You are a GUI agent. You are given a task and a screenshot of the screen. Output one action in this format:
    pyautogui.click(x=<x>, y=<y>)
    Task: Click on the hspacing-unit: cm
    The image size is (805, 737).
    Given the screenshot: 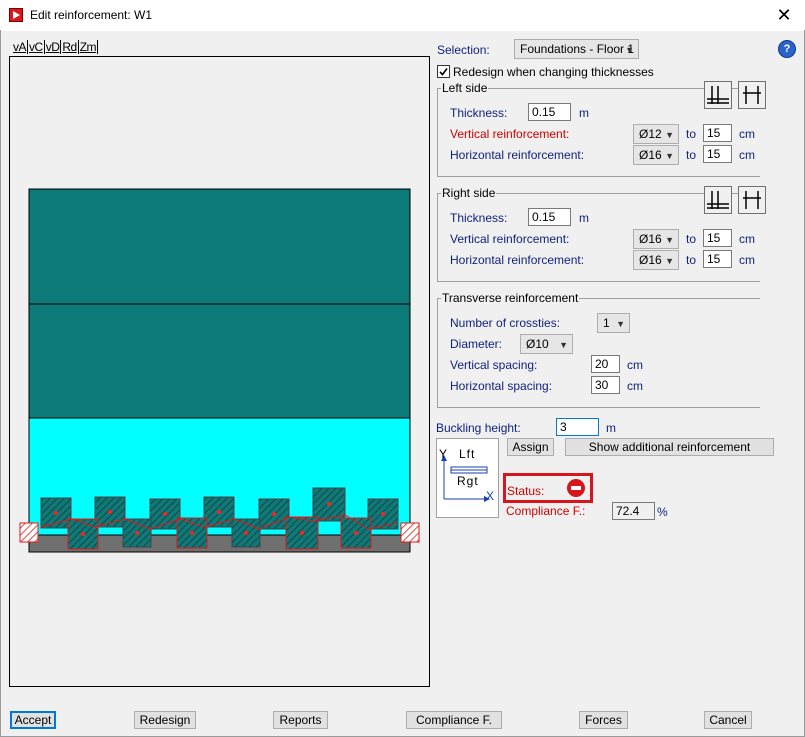 What is the action you would take?
    pyautogui.click(x=635, y=386)
    